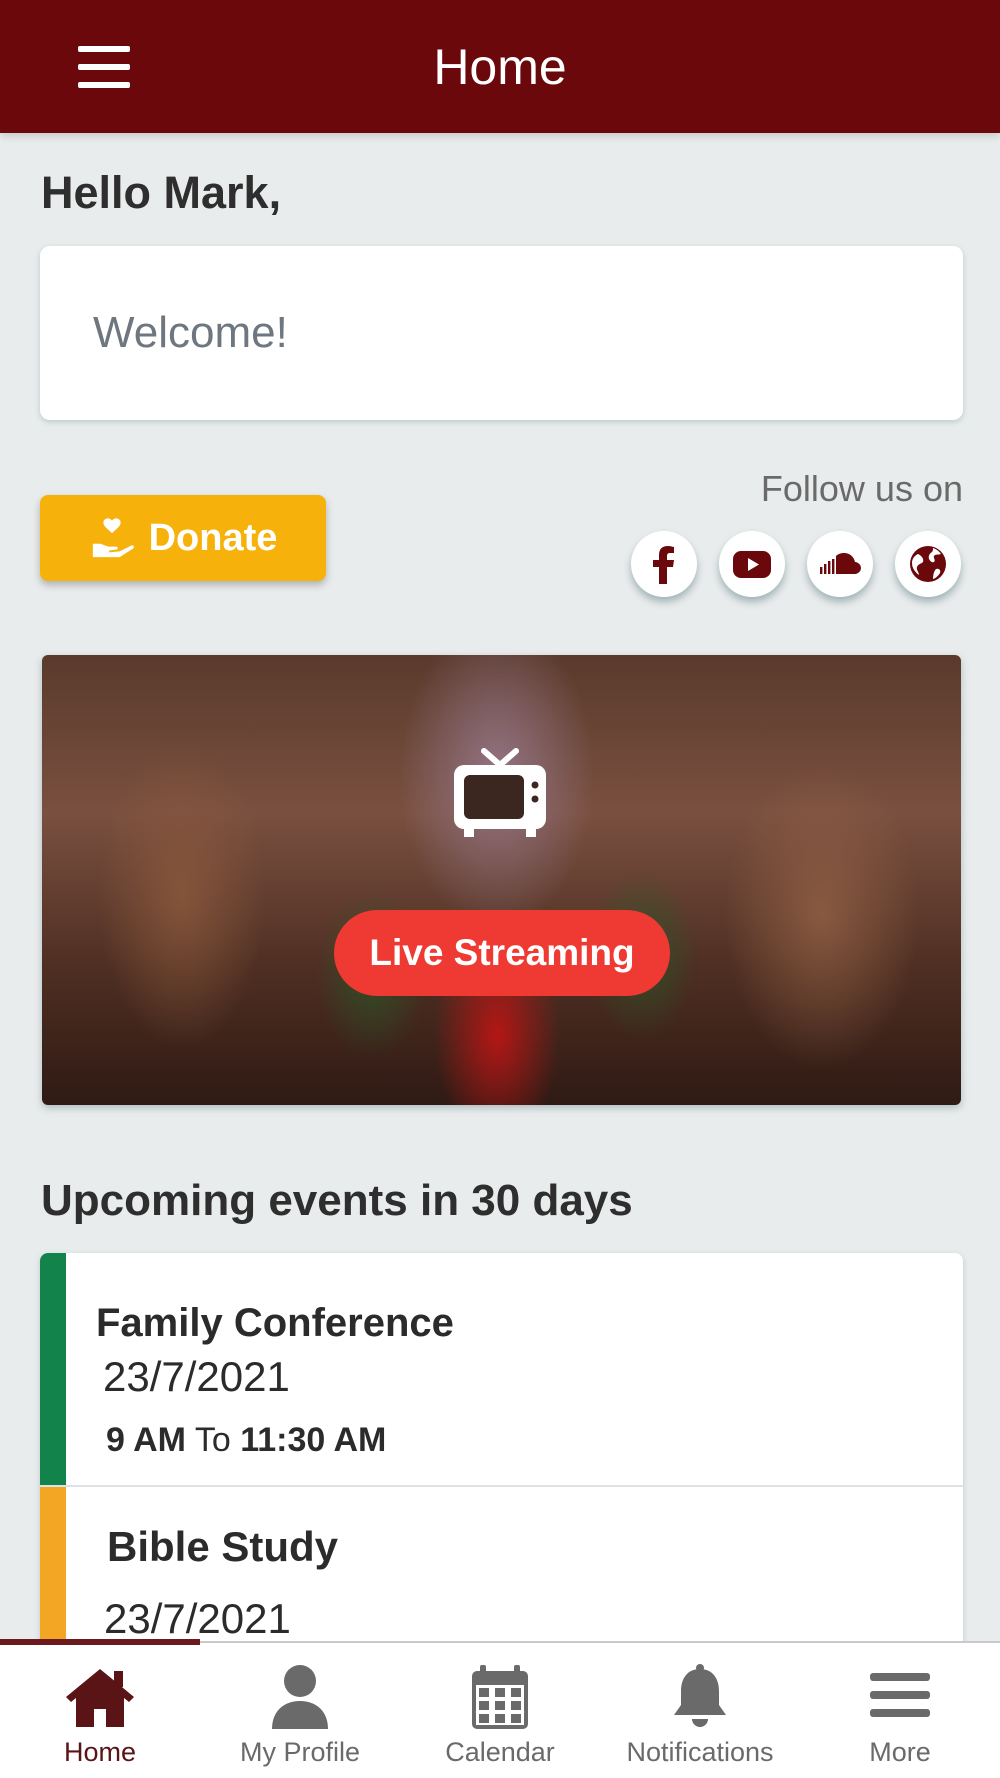 The height and width of the screenshot is (1778, 1000). What do you see at coordinates (161, 192) in the screenshot?
I see `greeting-text: Hello Mark,` at bounding box center [161, 192].